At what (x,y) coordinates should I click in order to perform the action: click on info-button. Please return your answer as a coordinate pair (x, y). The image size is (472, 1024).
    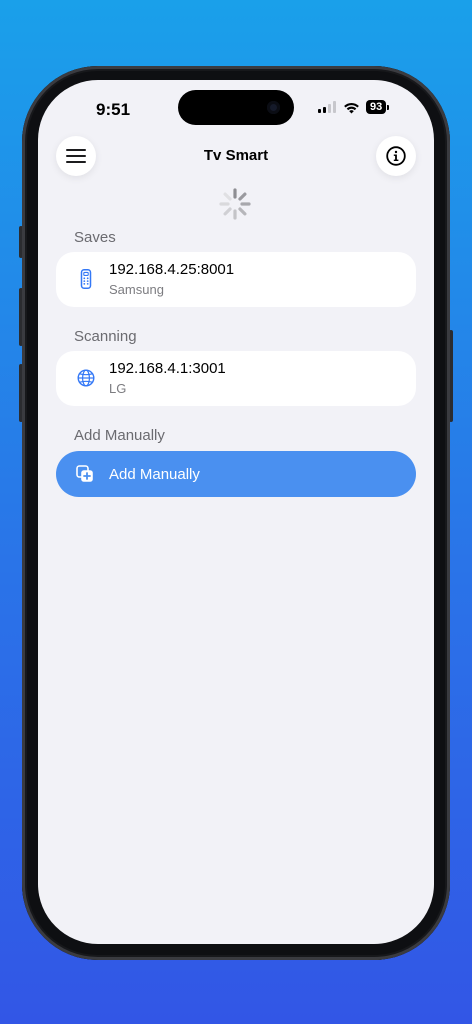
    Looking at the image, I should click on (396, 156).